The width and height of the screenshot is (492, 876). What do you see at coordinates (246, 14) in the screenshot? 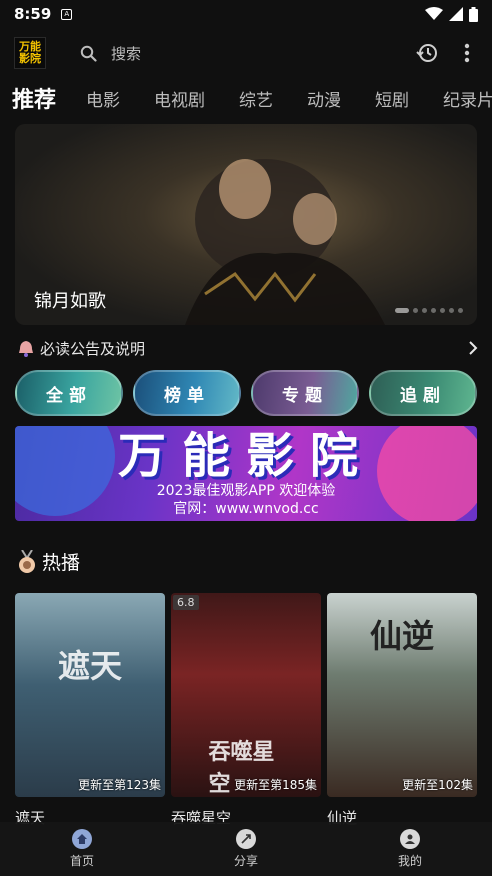
I see `status-bar: 8:59 A` at bounding box center [246, 14].